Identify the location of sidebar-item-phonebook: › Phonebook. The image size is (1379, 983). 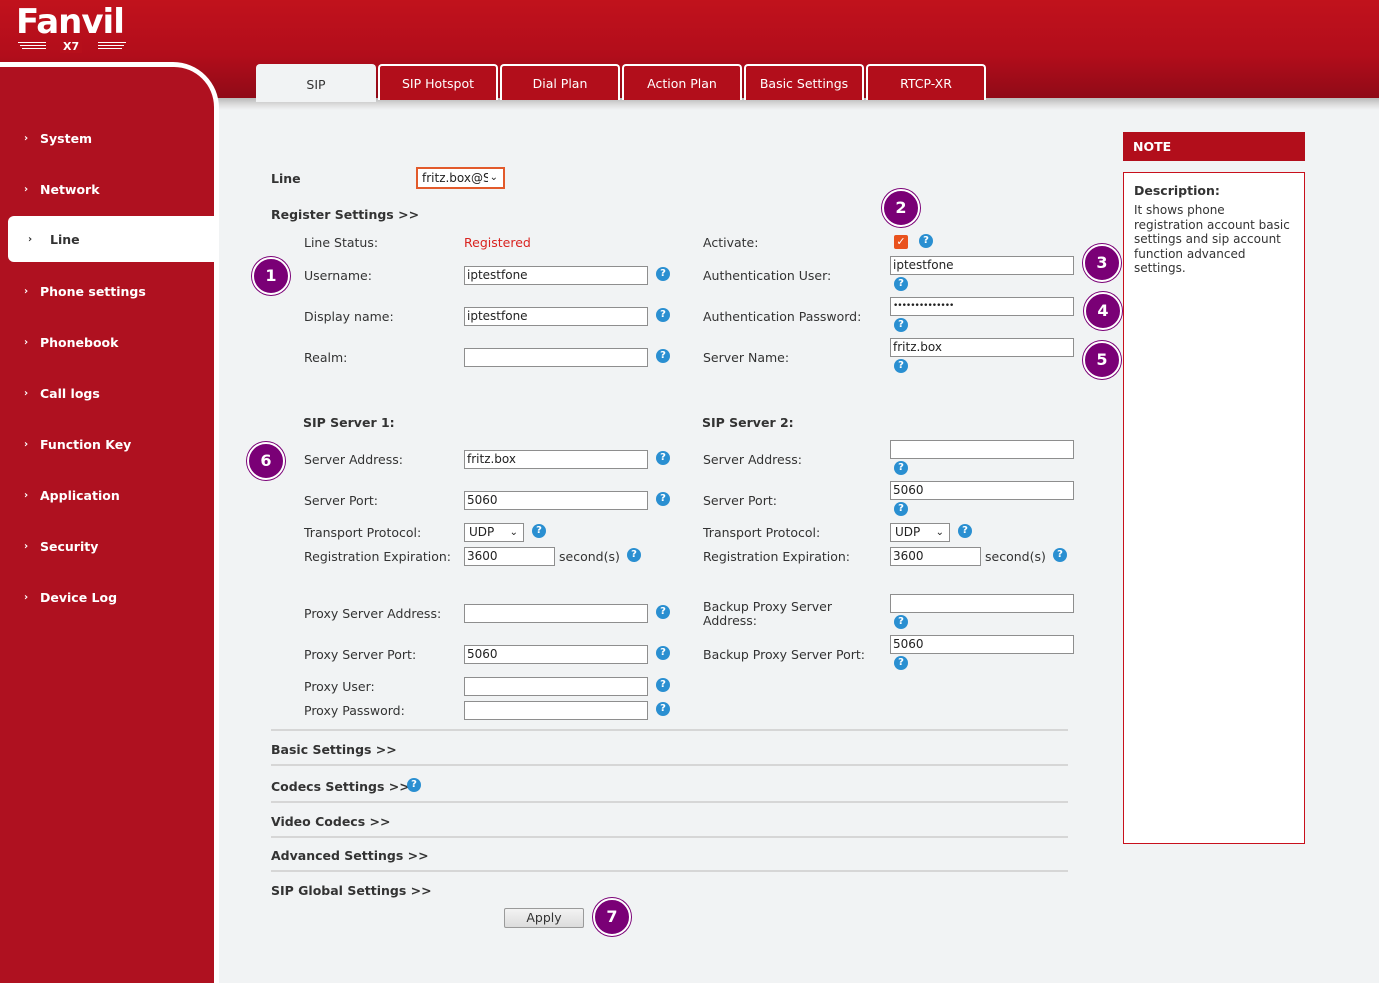
(107, 342).